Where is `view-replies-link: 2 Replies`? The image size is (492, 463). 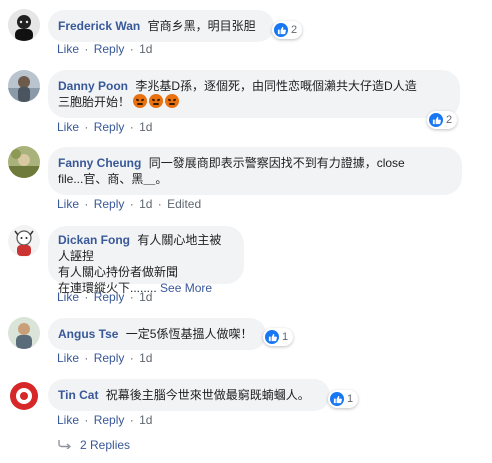
view-replies-link: 2 Replies is located at coordinates (94, 445).